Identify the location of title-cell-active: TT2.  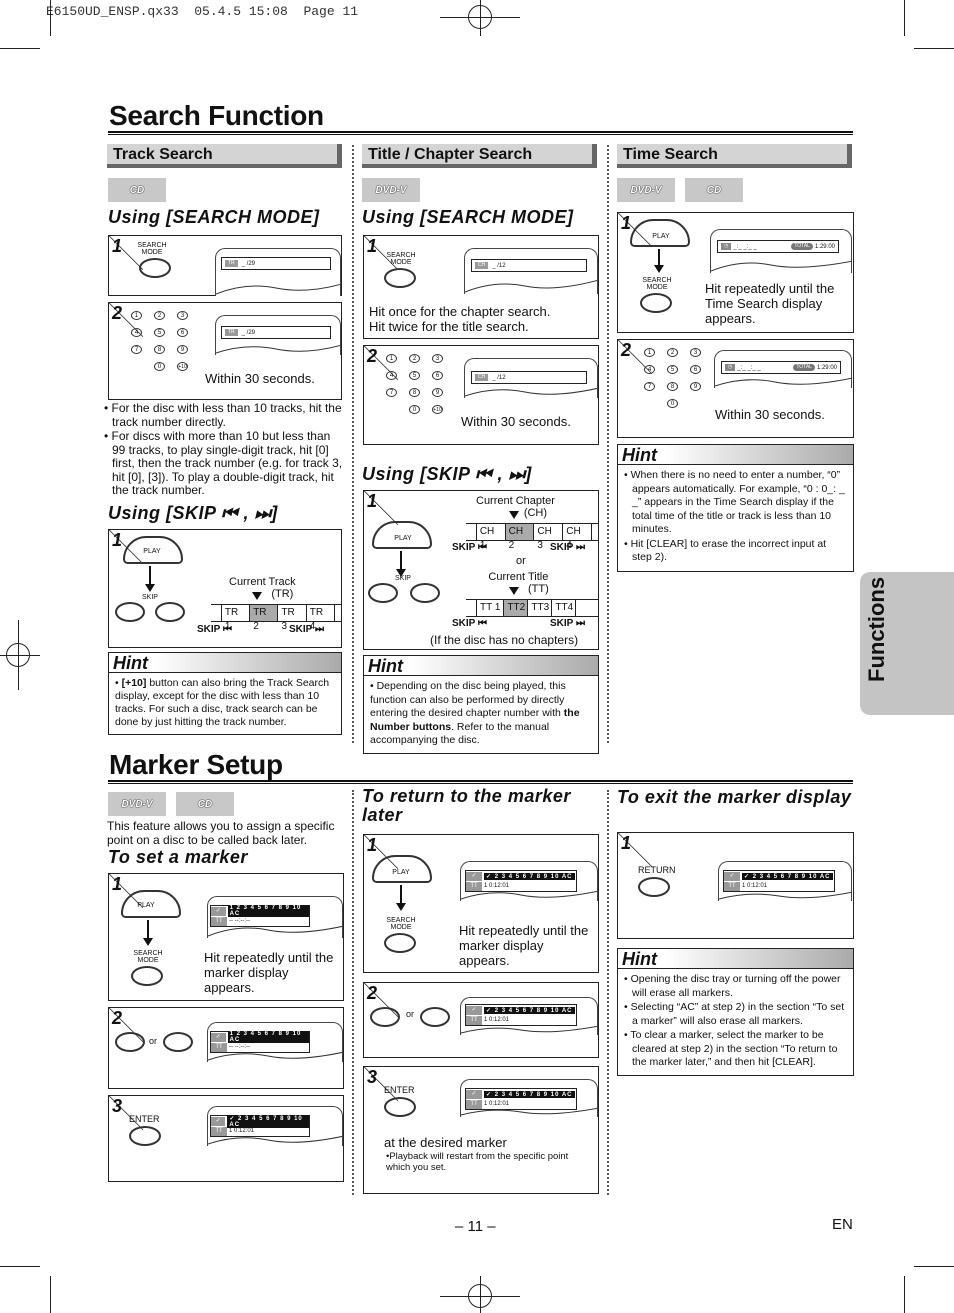
(515, 608).